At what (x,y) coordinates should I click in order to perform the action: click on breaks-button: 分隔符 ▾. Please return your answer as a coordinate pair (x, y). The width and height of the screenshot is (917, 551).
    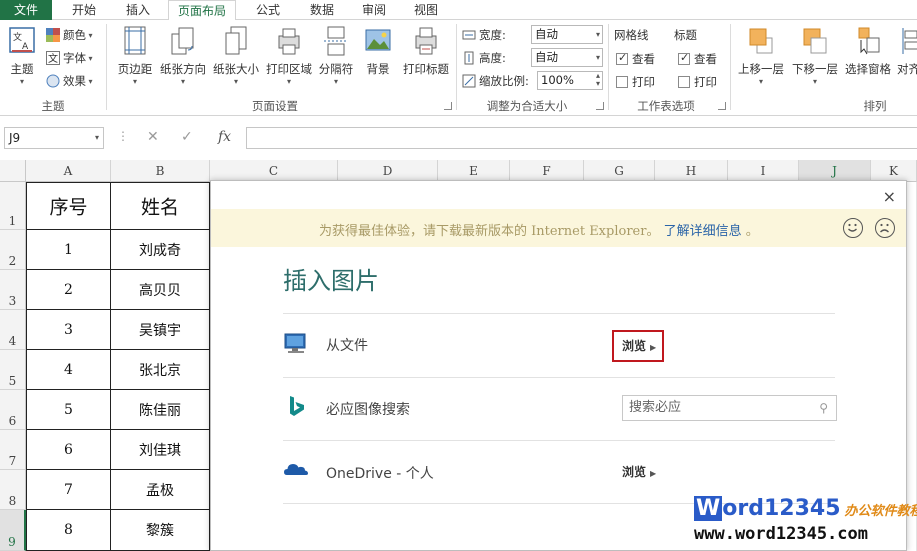
    Looking at the image, I should click on (336, 56).